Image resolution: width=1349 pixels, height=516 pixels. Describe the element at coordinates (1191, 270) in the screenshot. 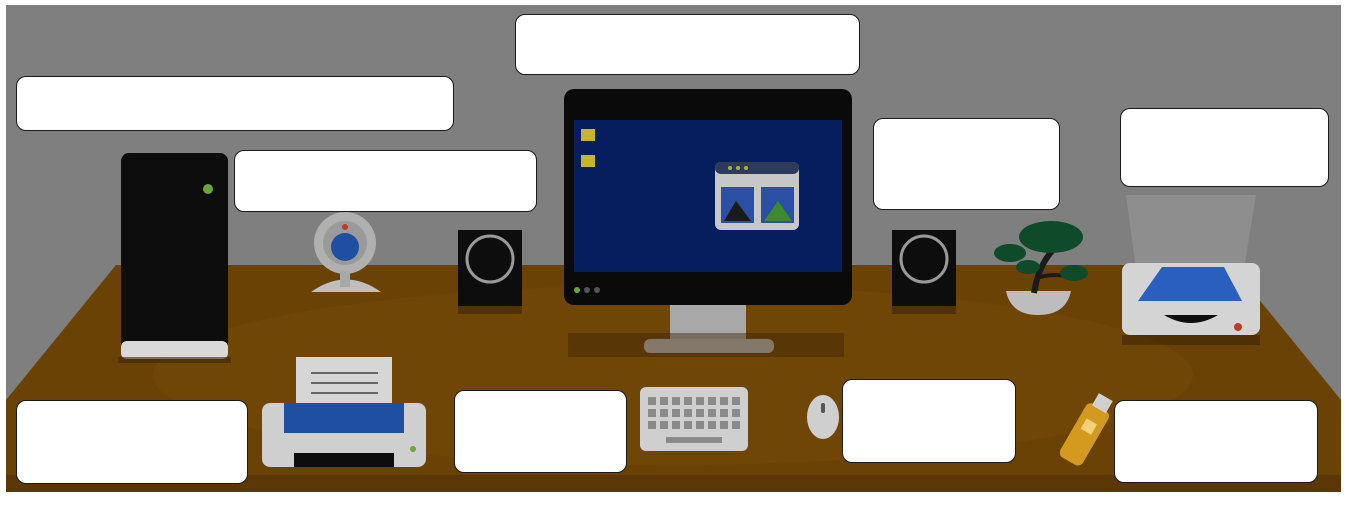

I see `scanner` at that location.